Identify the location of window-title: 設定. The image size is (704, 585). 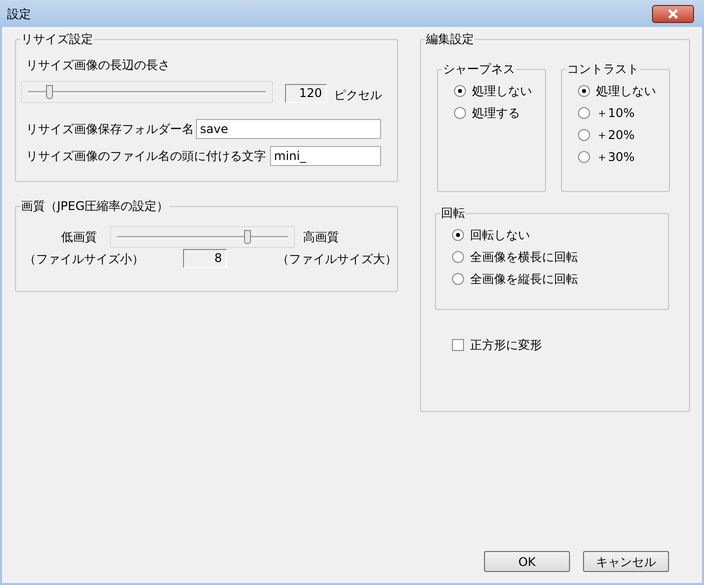
(19, 14).